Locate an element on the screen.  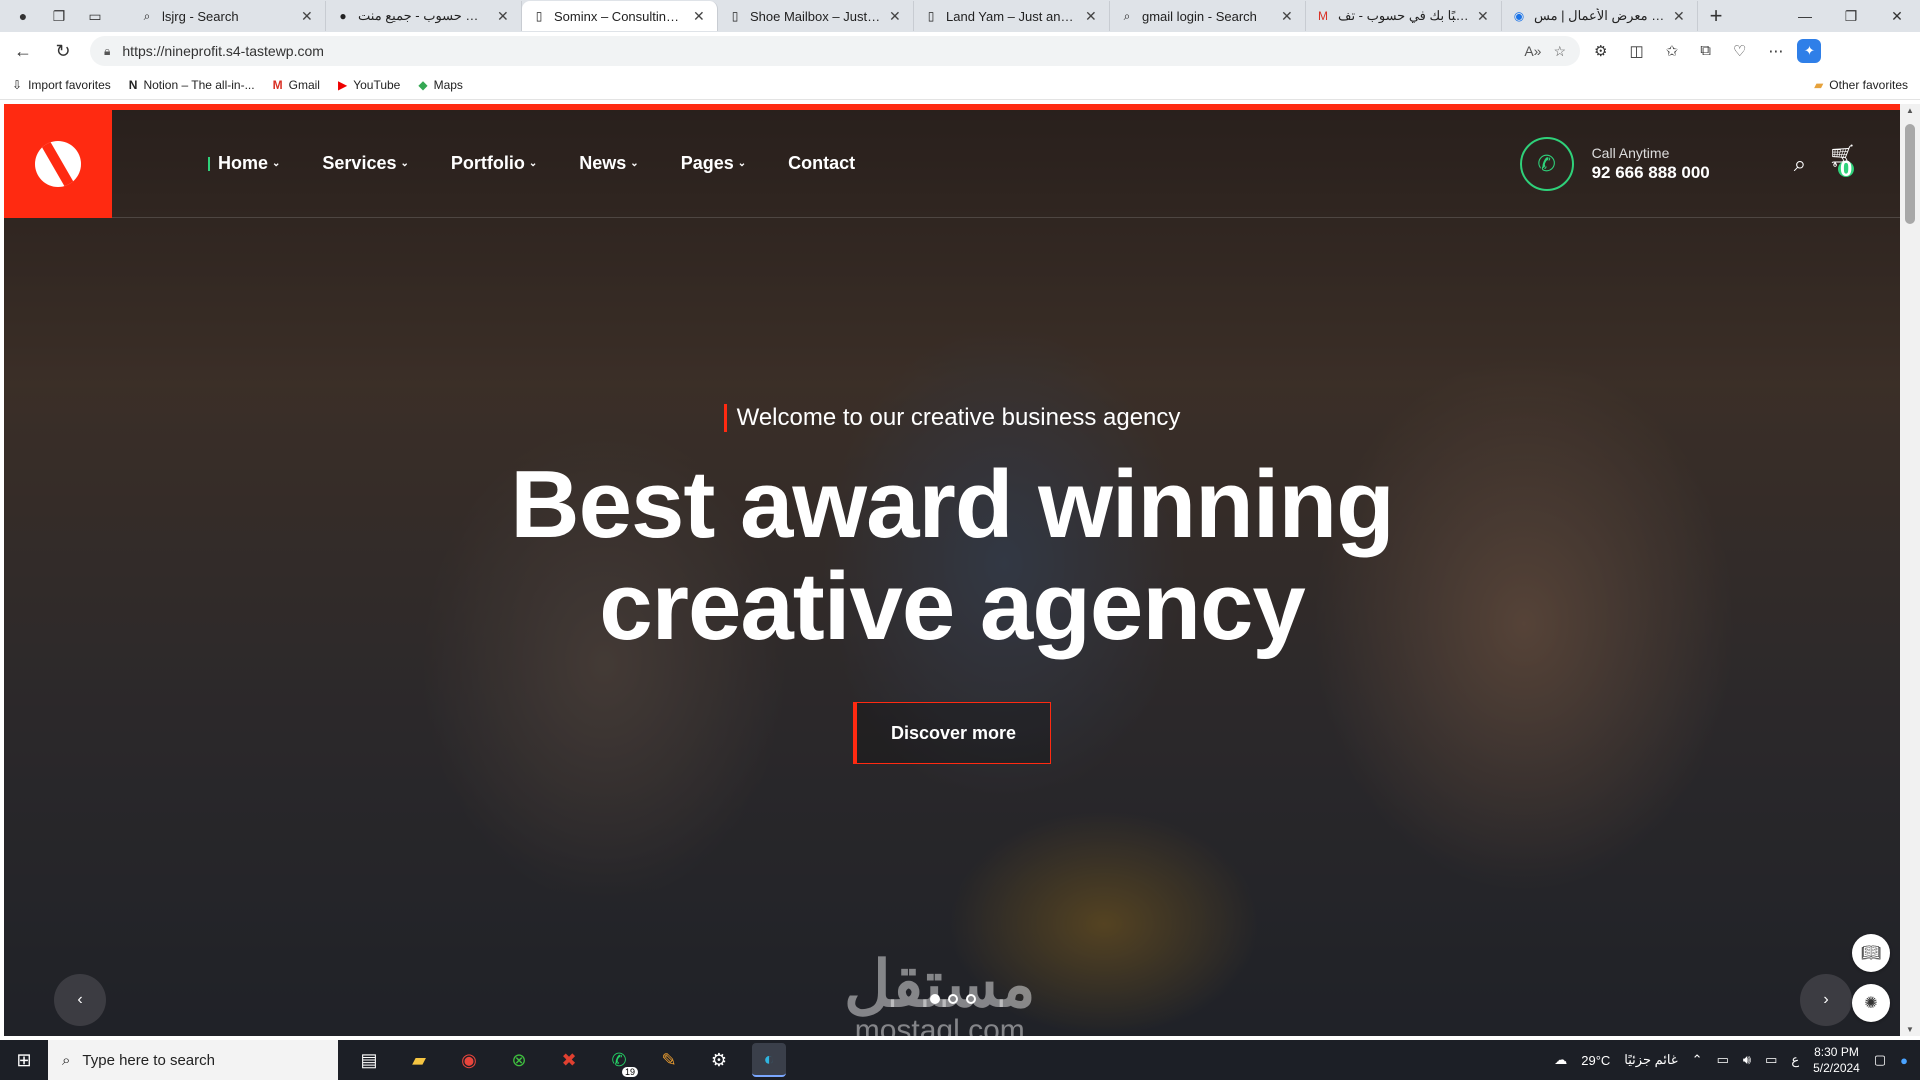
minimize-icon: — is located at coordinates (1805, 16).